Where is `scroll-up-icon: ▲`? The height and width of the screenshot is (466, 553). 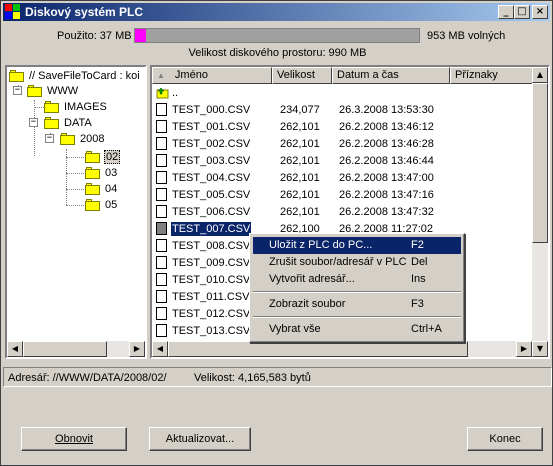 scroll-up-icon: ▲ is located at coordinates (540, 75).